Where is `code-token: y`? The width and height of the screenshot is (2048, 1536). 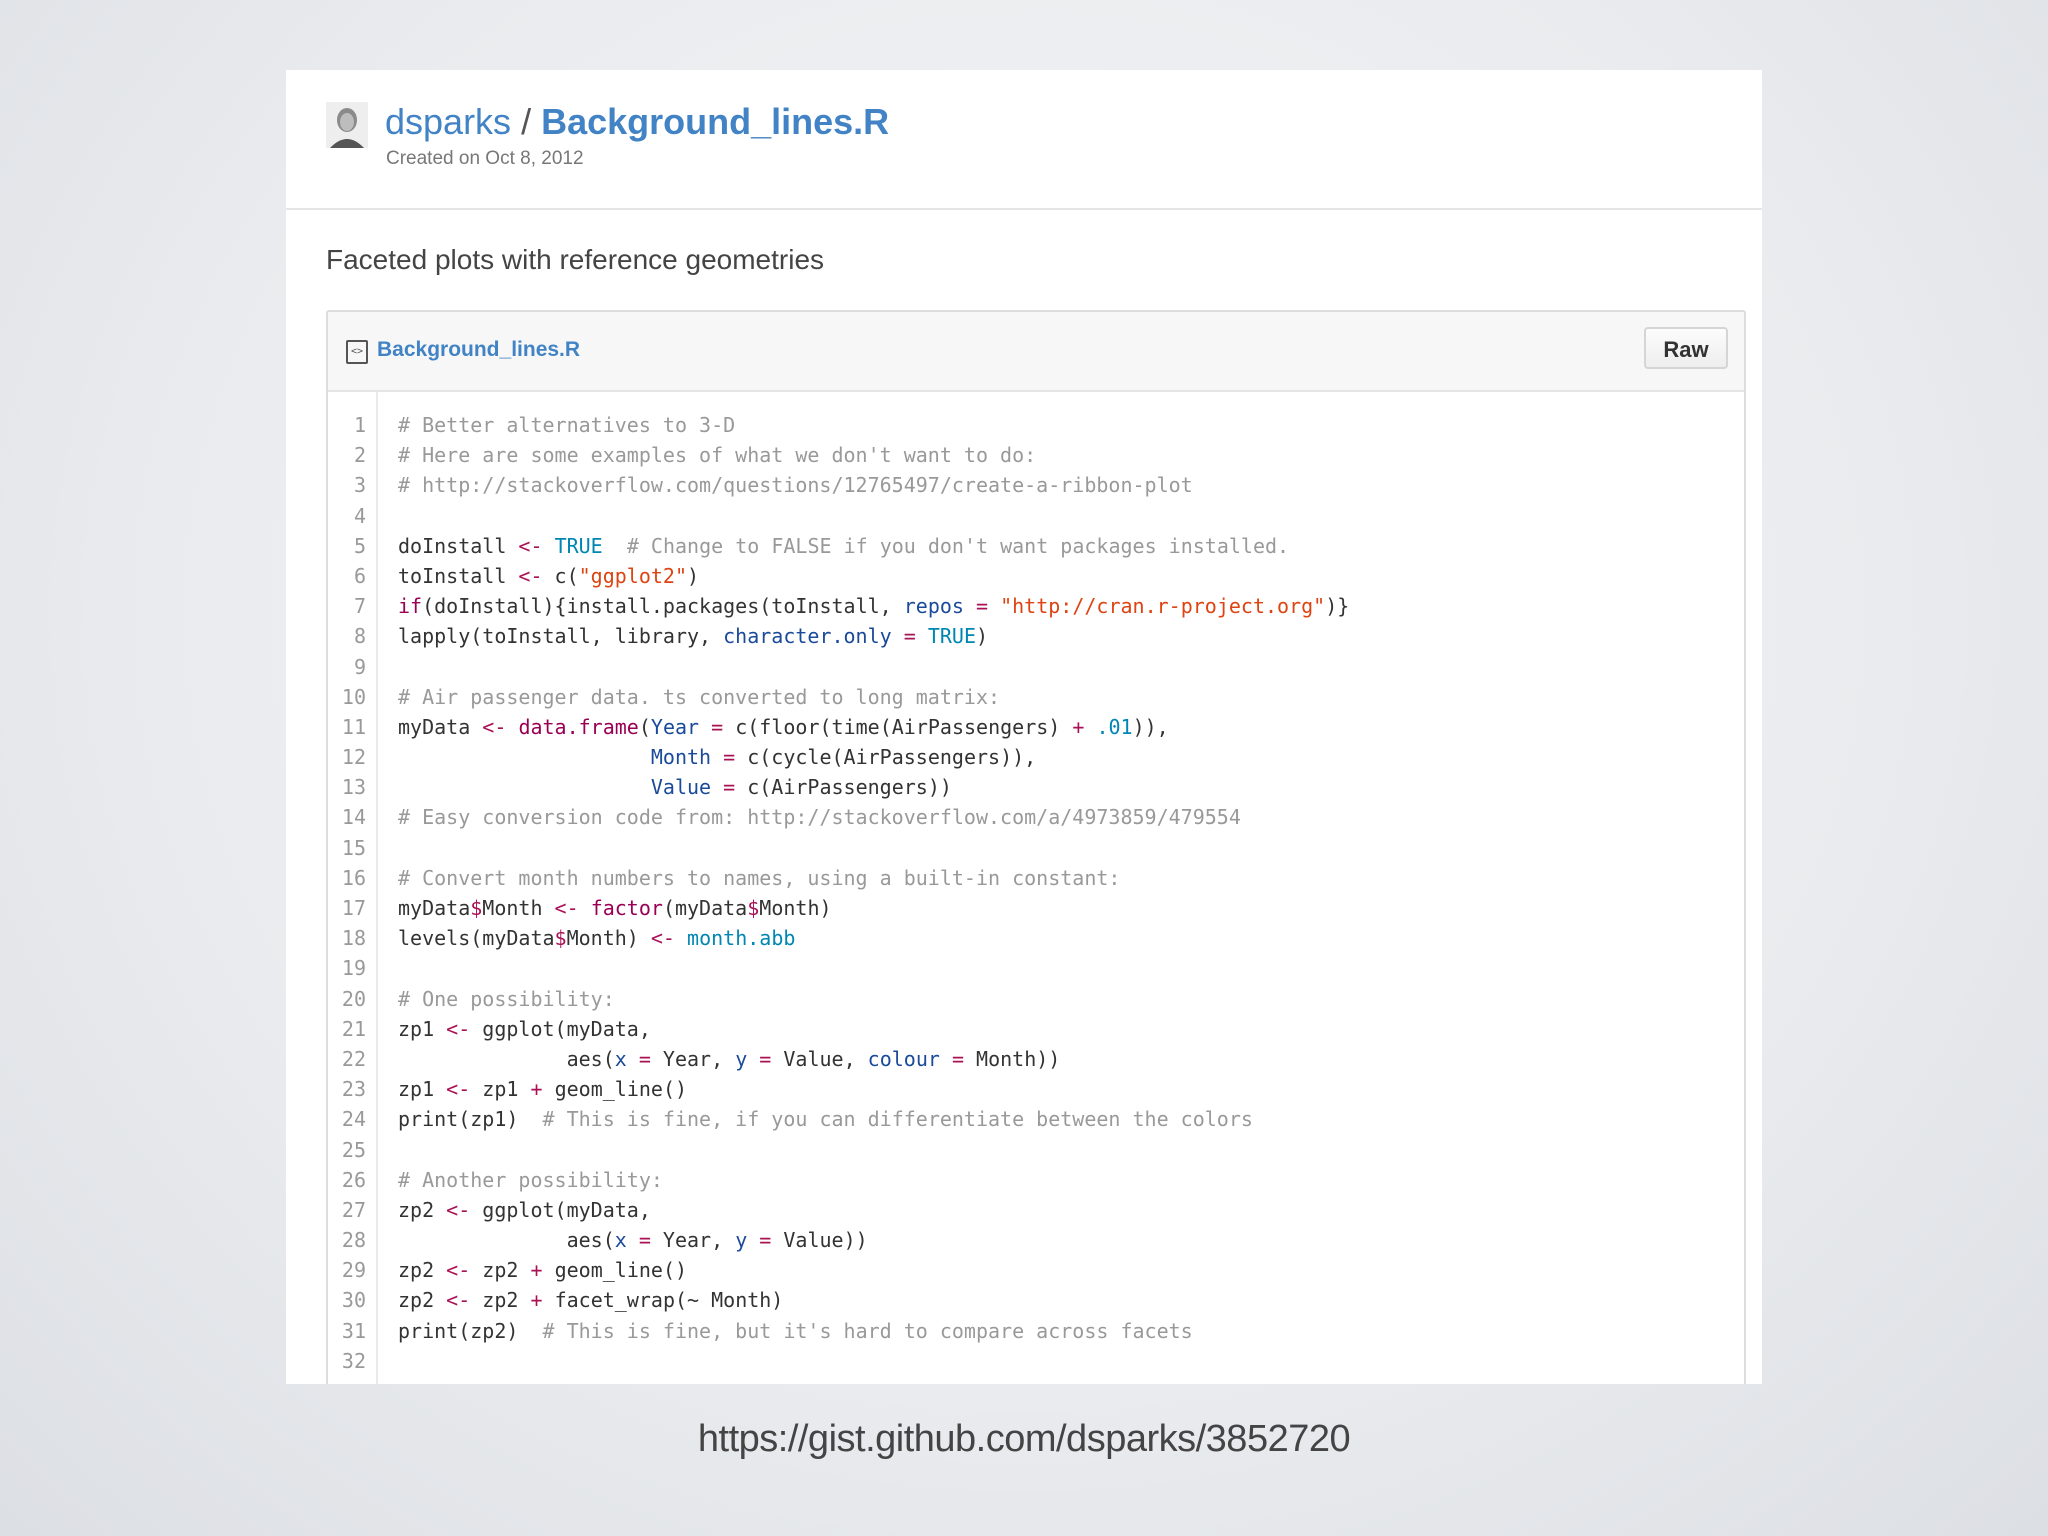
code-token: y is located at coordinates (741, 1058).